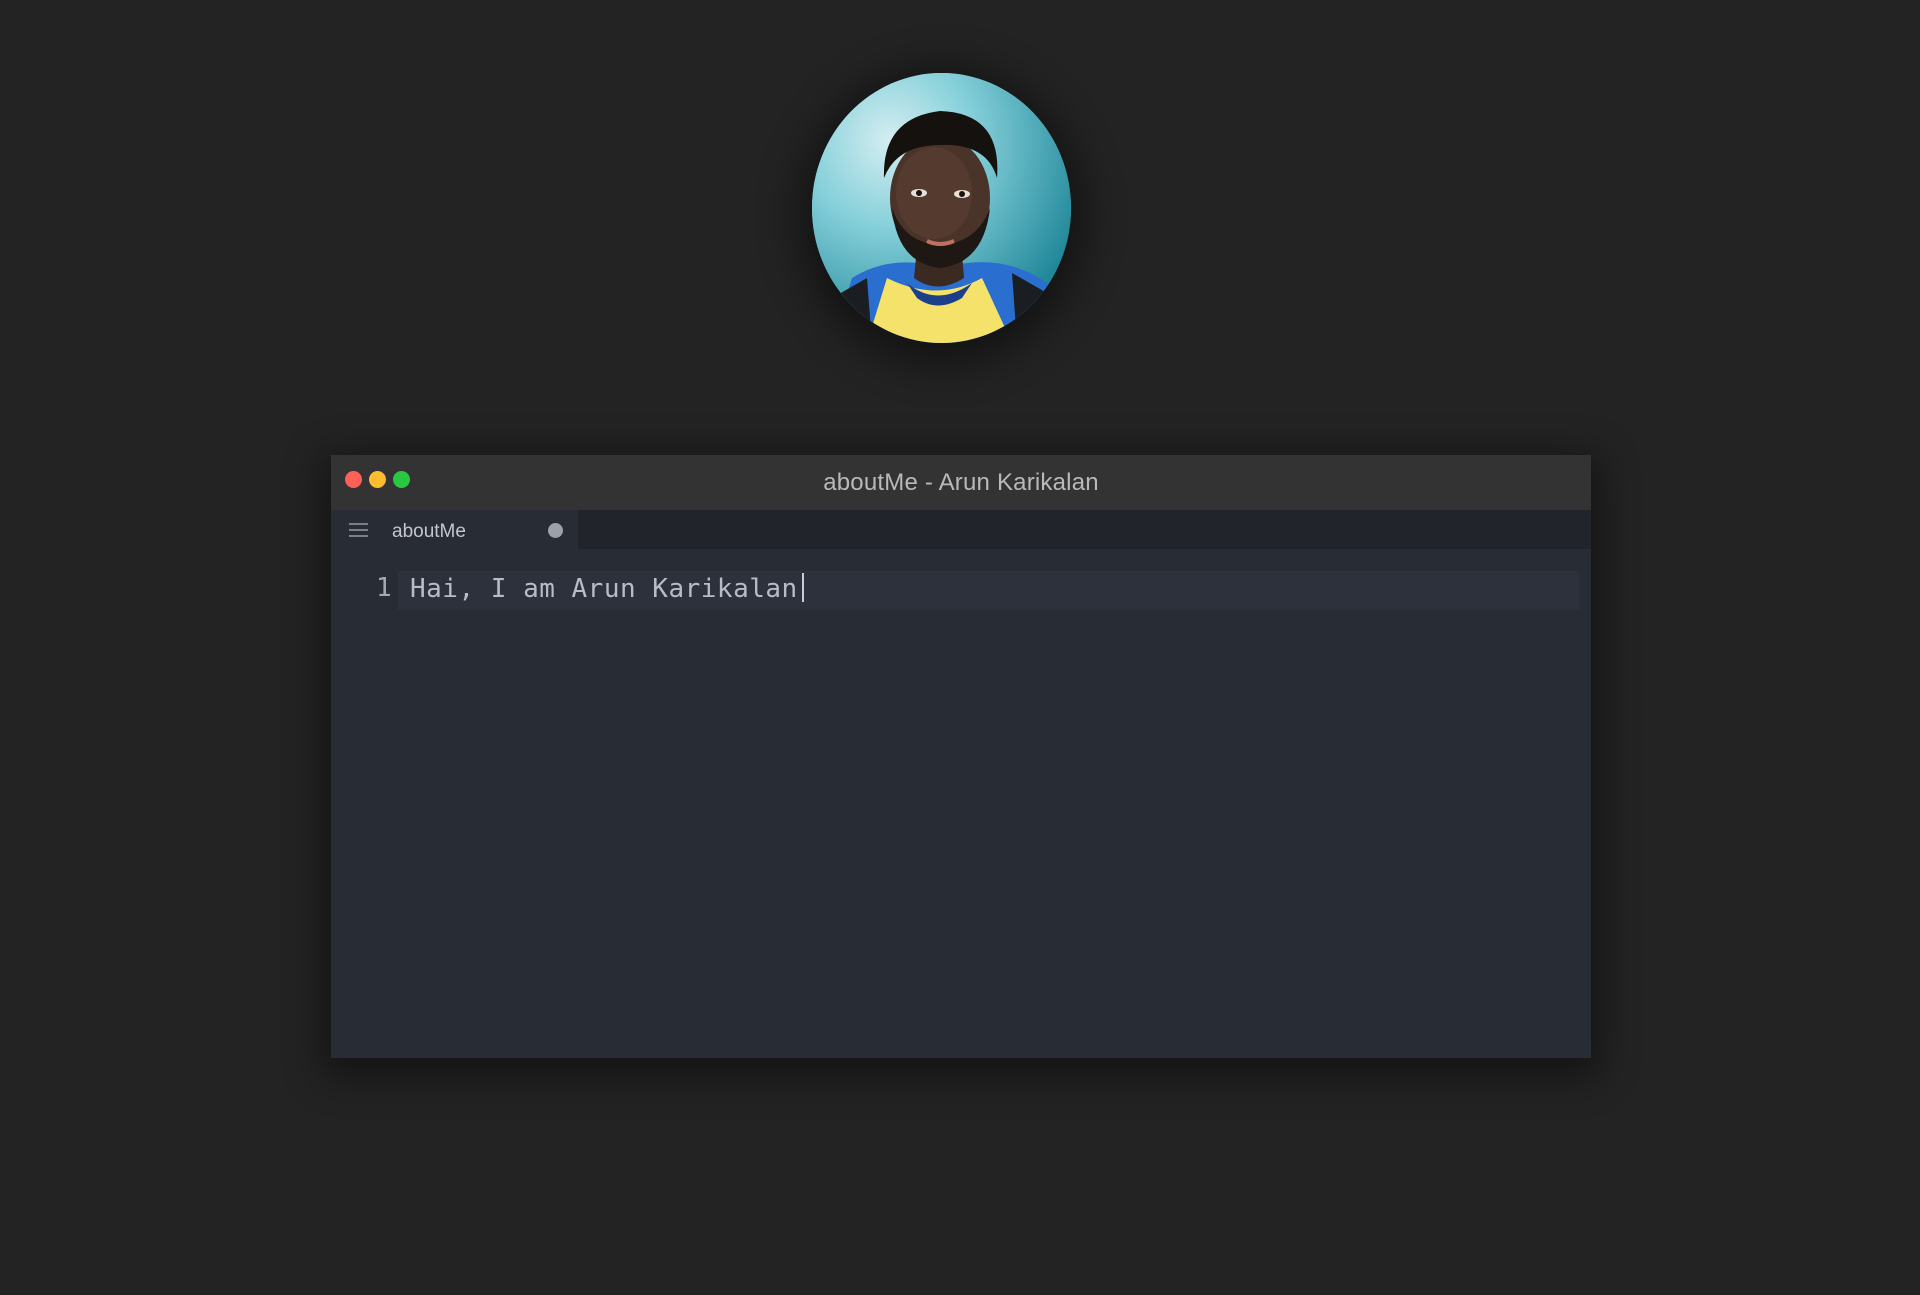  I want to click on window-controls, so click(377, 479).